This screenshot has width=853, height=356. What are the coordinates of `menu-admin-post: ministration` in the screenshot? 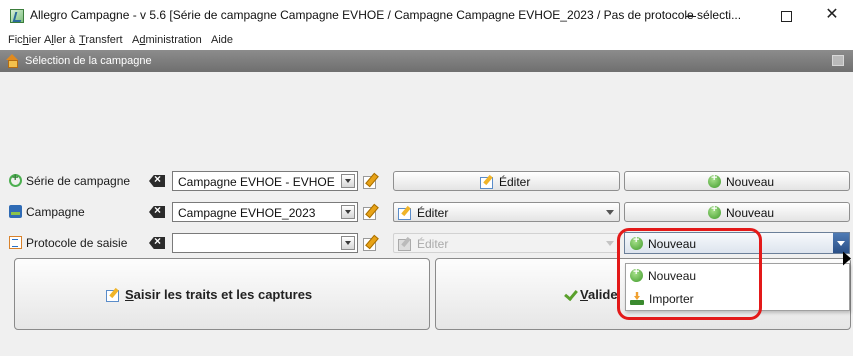 It's located at (173, 40).